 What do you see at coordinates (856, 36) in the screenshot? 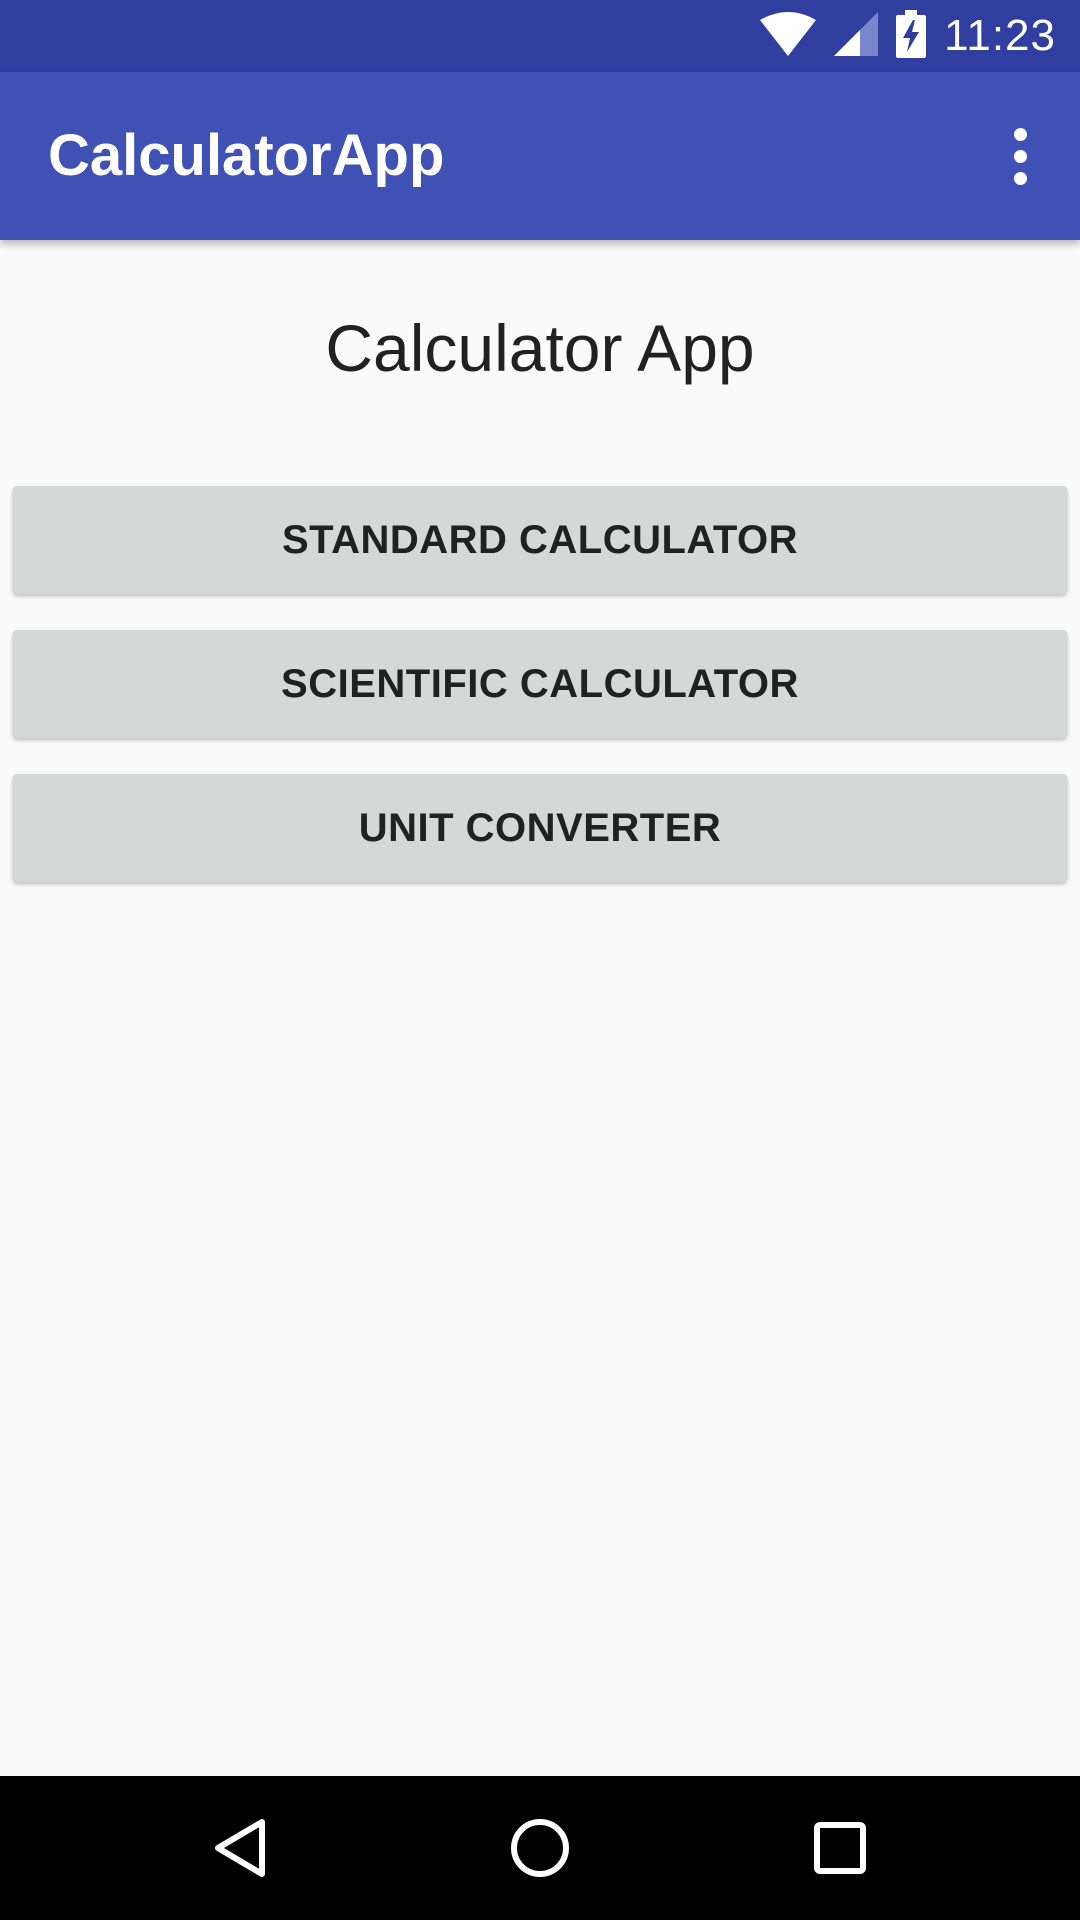
I see `cellular-signal-icon` at bounding box center [856, 36].